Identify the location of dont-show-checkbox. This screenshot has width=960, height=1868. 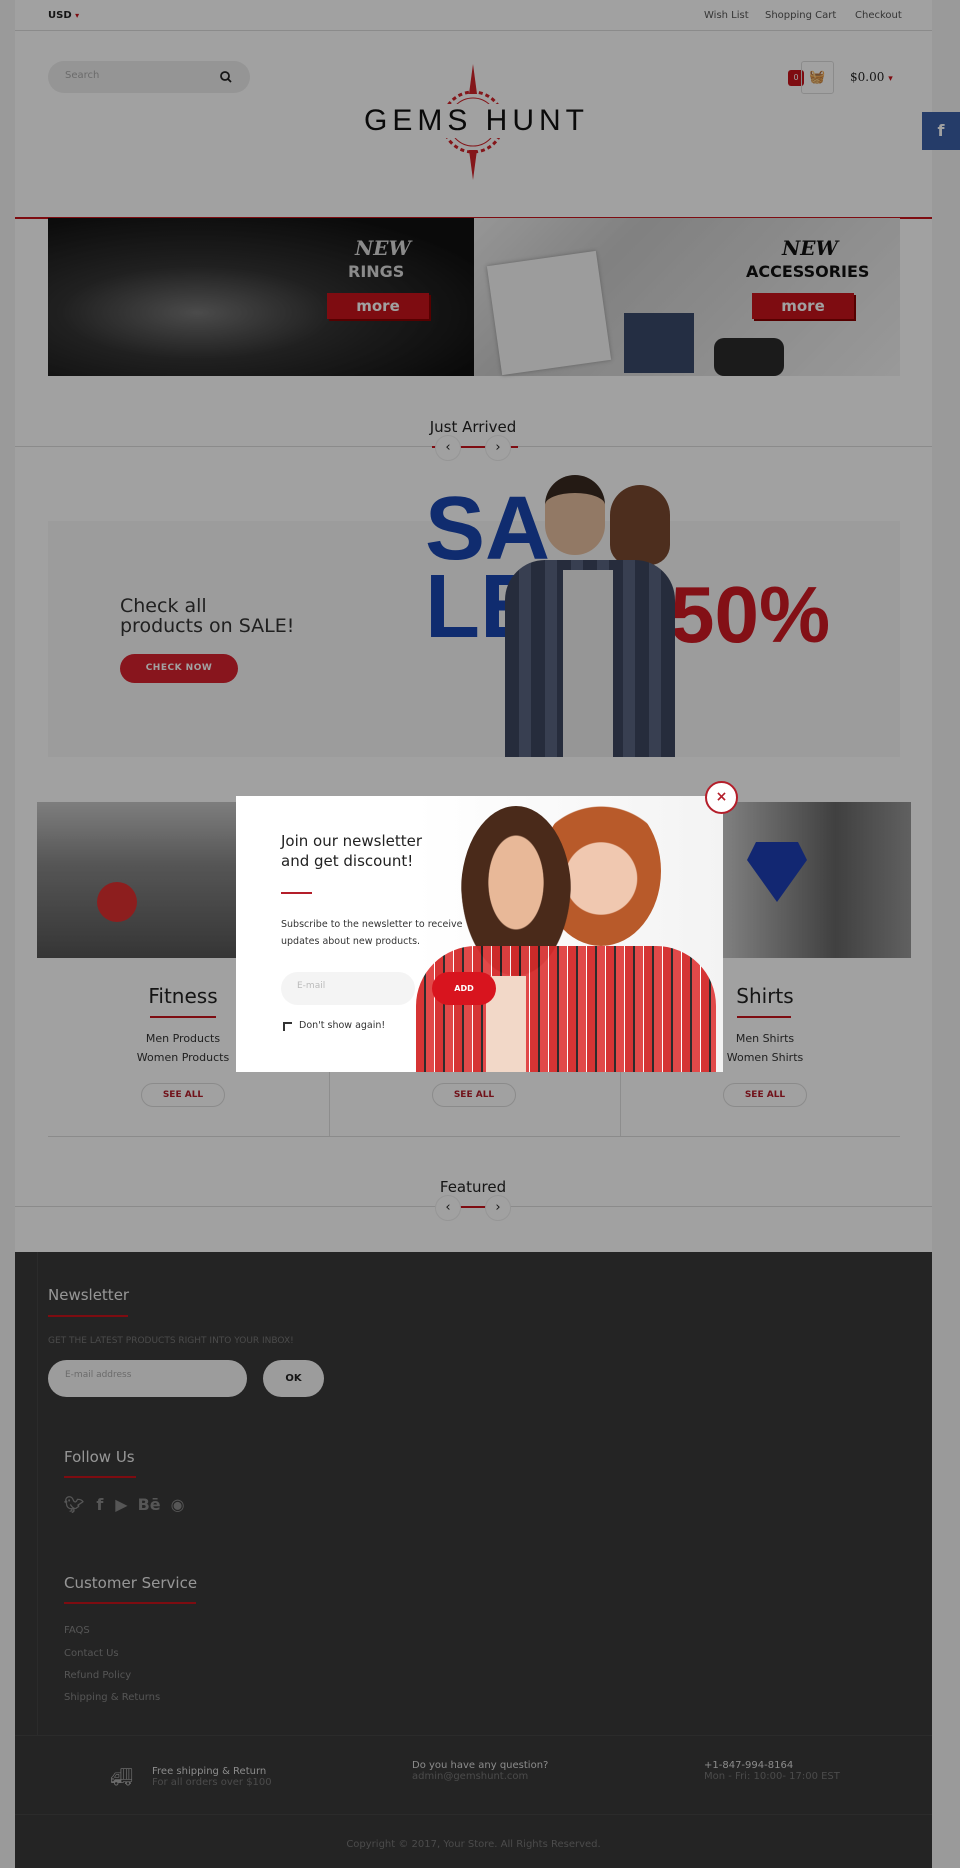
(287, 1026).